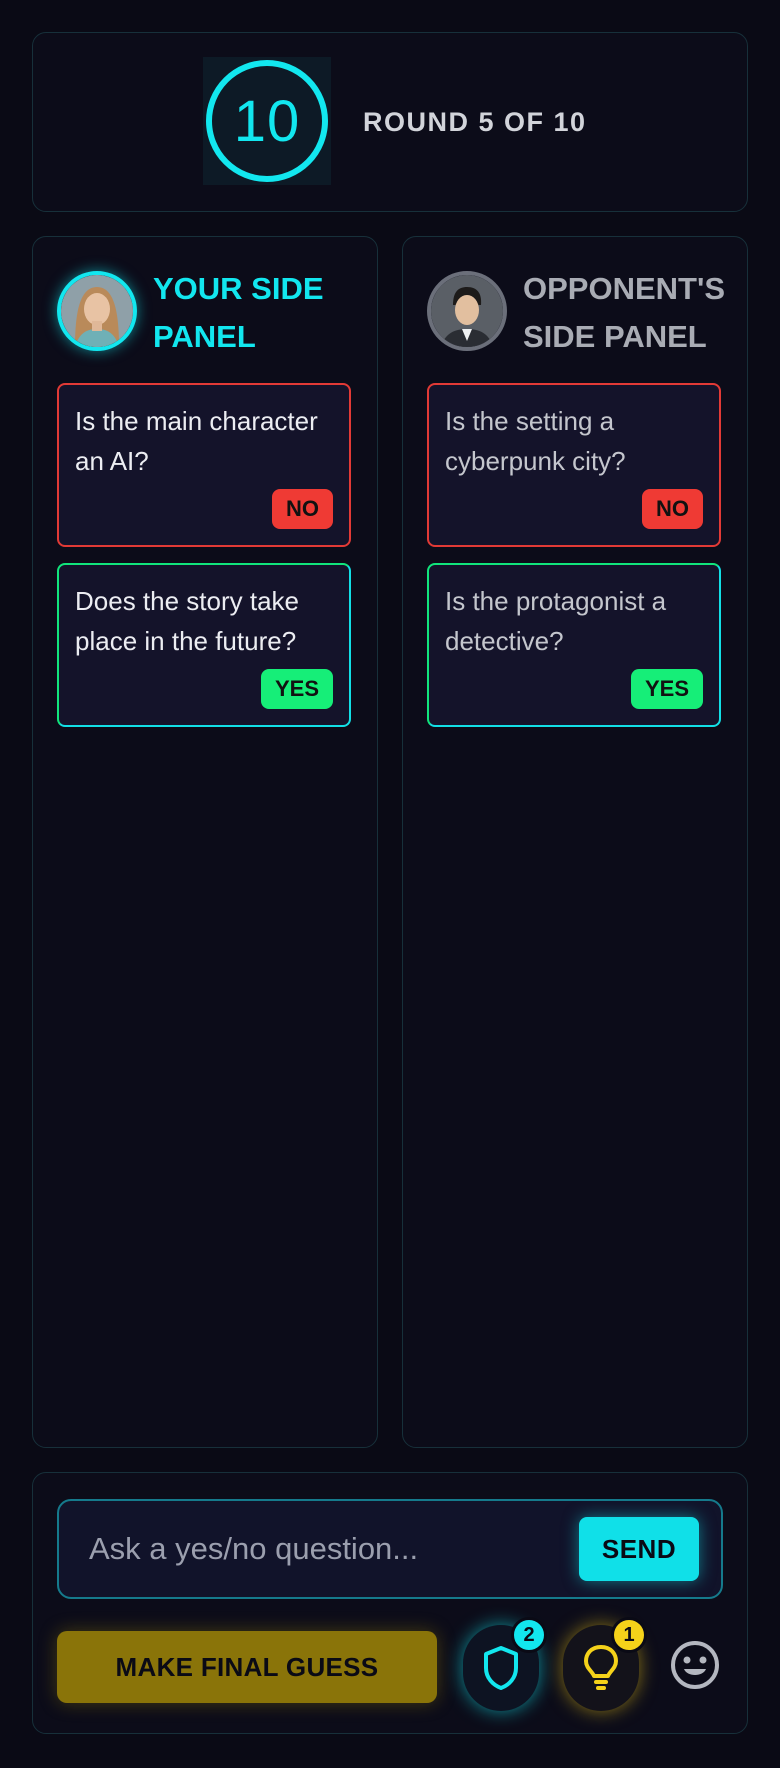 Image resolution: width=780 pixels, height=1768 pixels. I want to click on shield-count-badge: 2, so click(529, 1635).